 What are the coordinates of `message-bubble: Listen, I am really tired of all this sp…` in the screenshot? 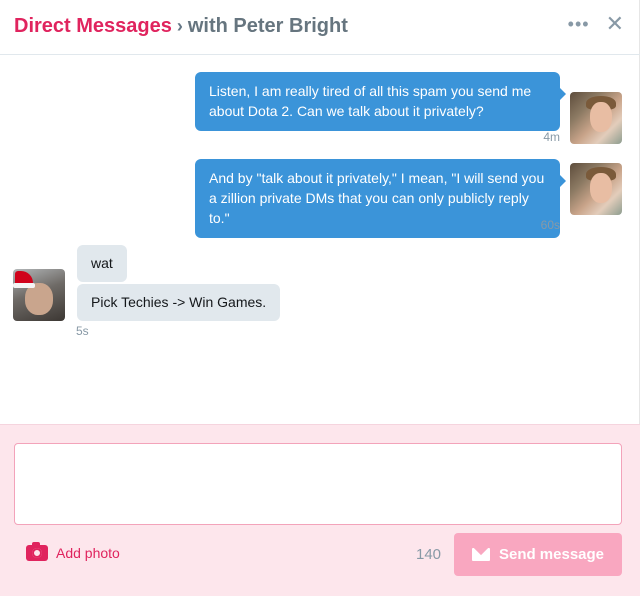 It's located at (380, 101).